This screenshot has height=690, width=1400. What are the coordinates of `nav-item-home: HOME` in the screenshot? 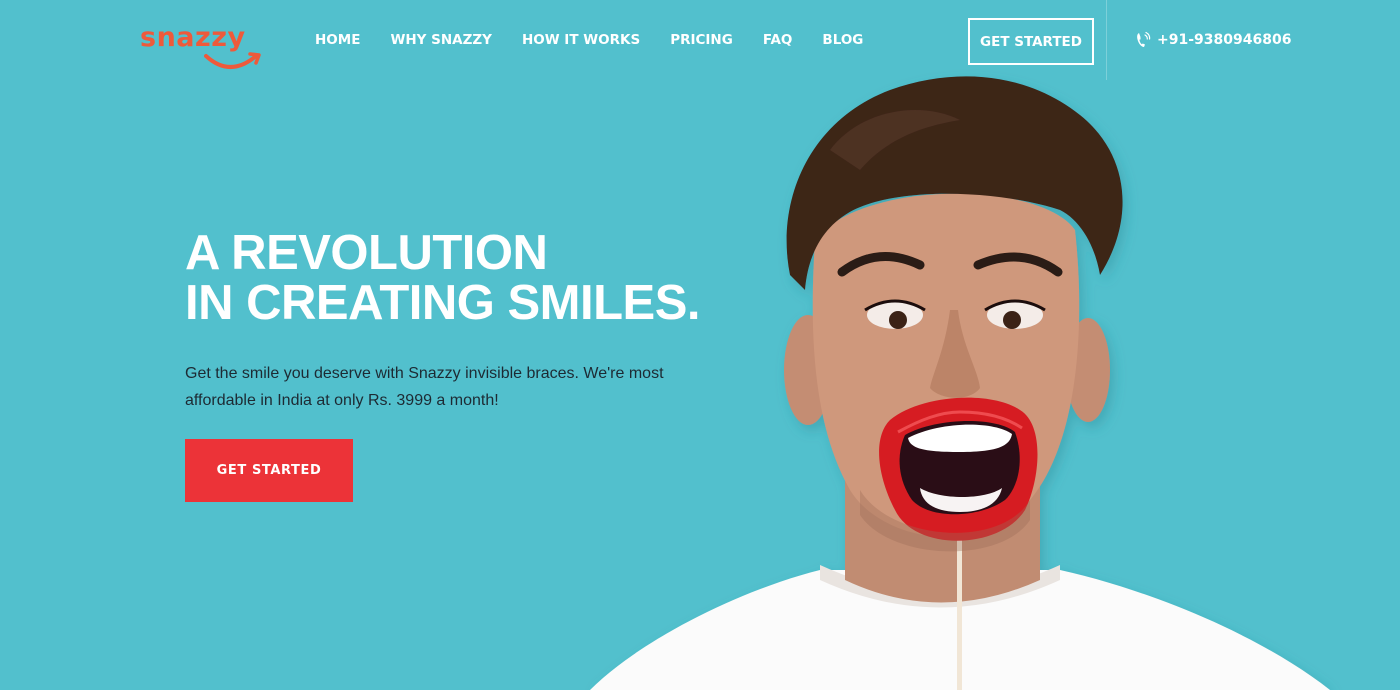 It's located at (337, 40).